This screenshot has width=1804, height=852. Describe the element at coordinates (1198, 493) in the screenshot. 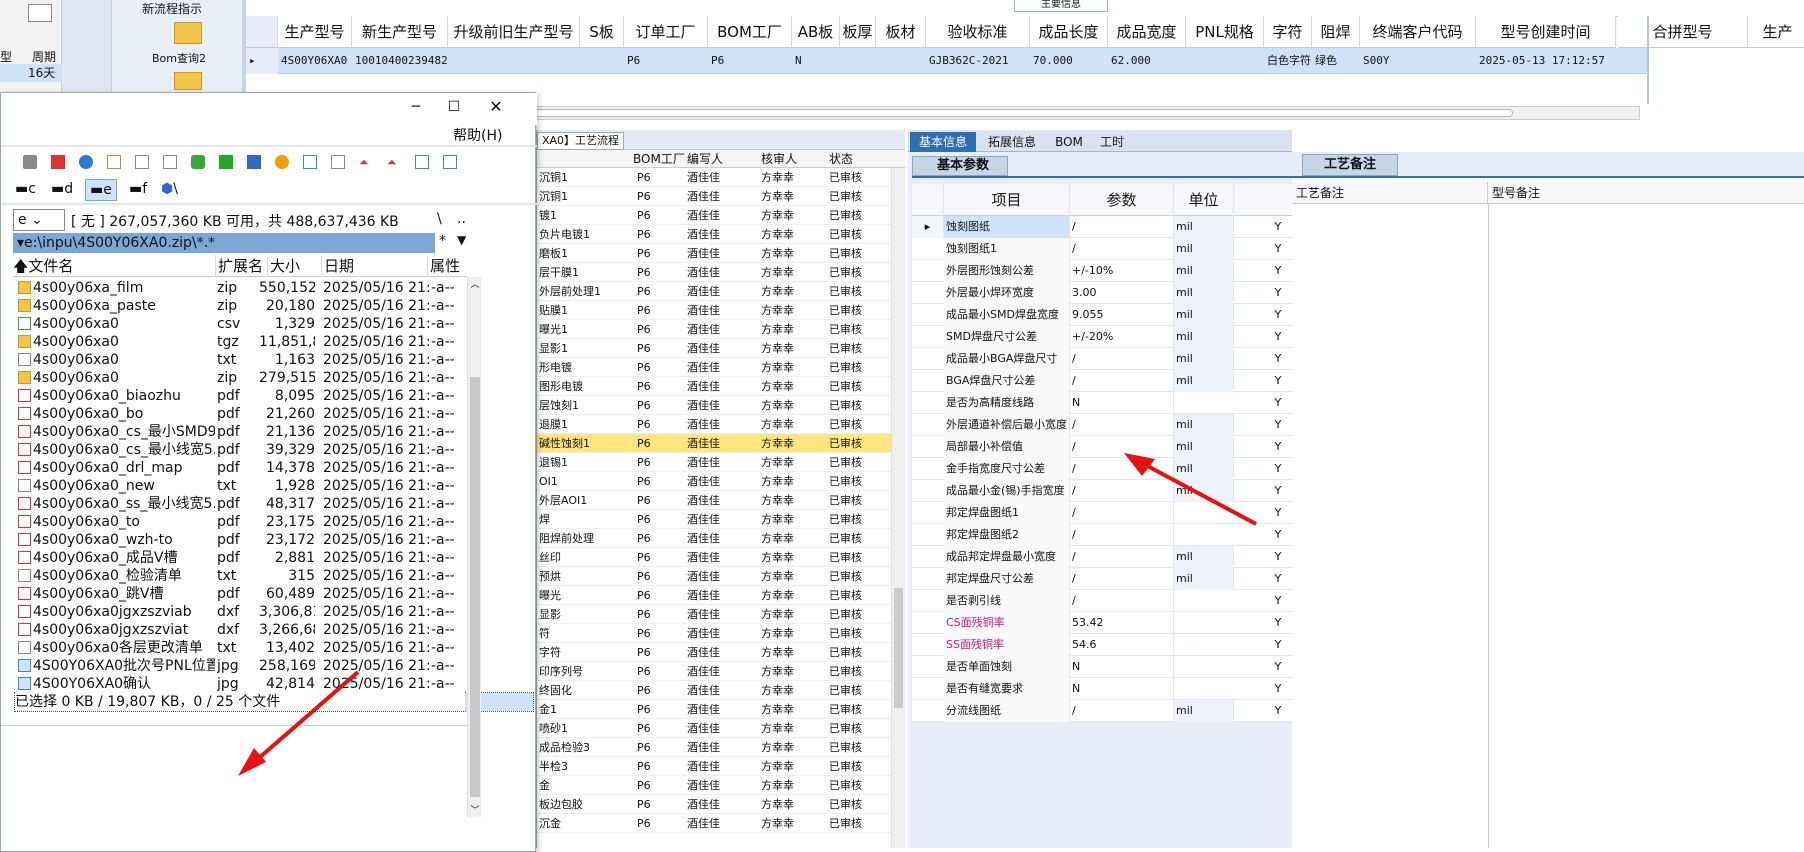

I see `red-arrow-params` at that location.